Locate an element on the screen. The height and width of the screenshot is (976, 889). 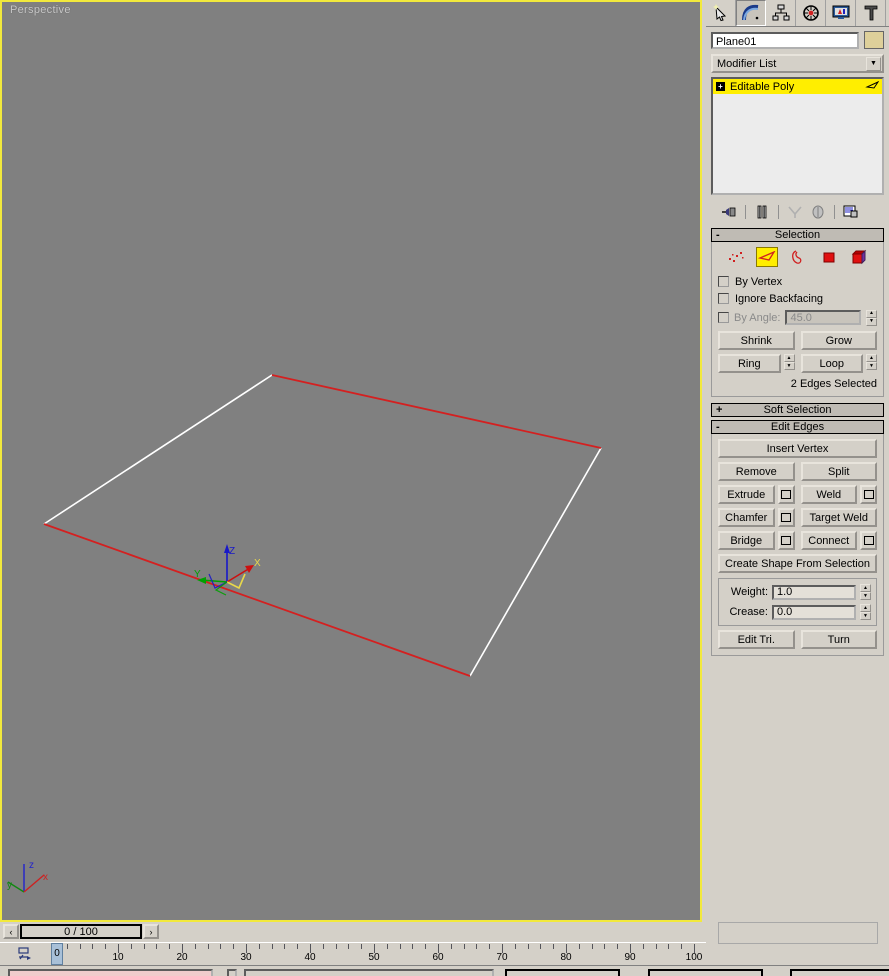
configure-modifier-sets-icon is located at coordinates (851, 212).